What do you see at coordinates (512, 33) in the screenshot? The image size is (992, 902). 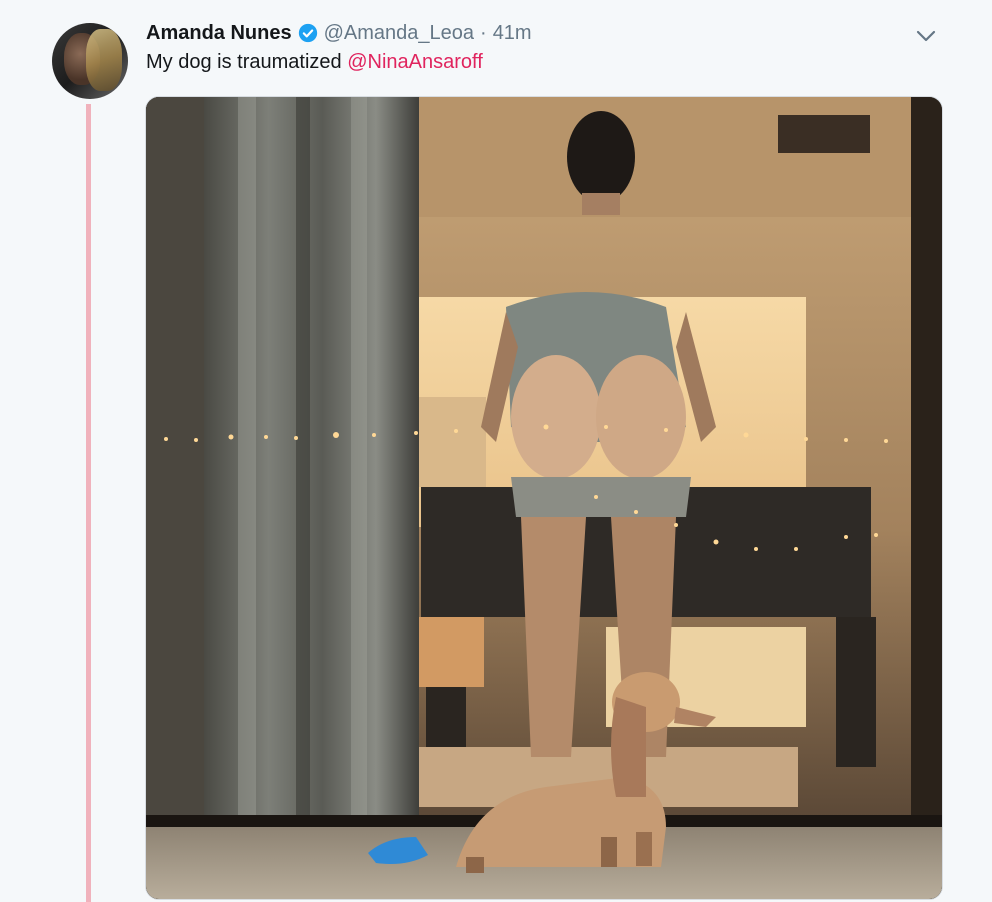 I see `tweet-timestamp: 41m` at bounding box center [512, 33].